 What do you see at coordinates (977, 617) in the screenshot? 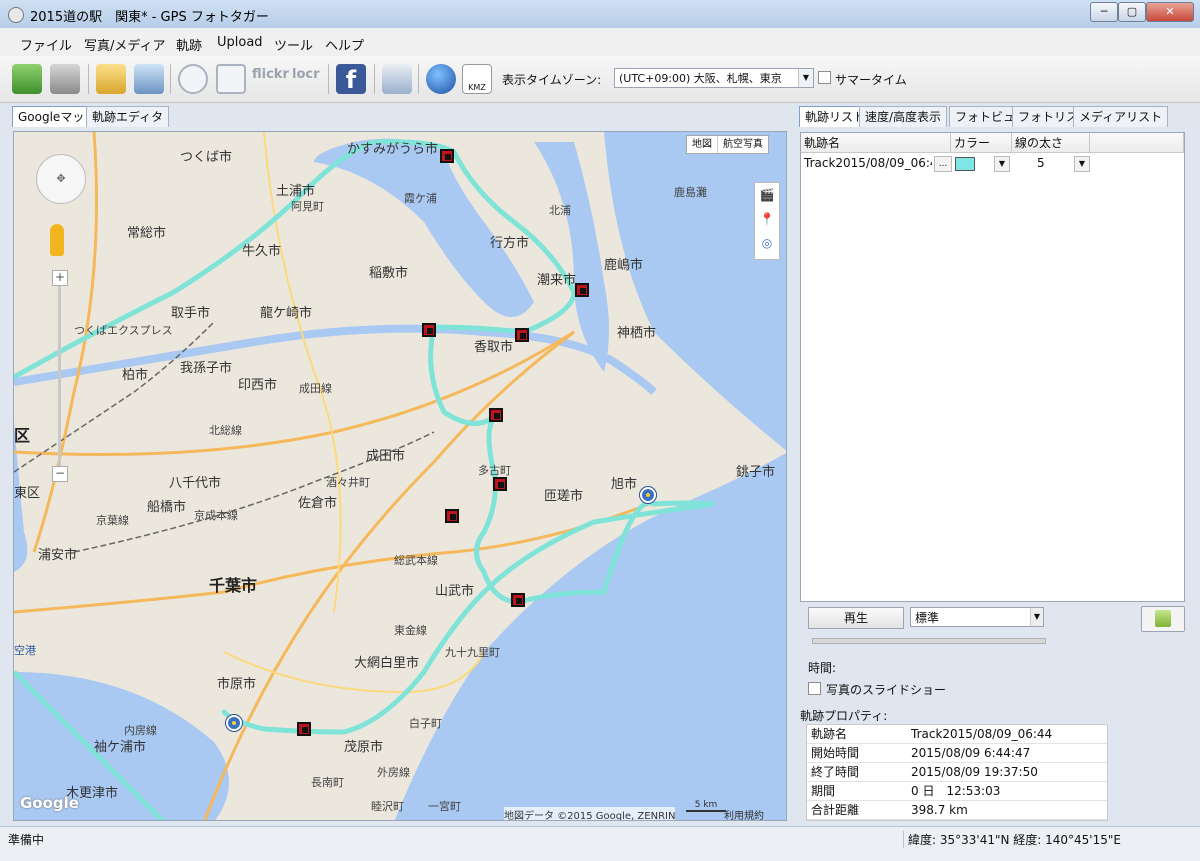
I see `playback-speed-select: 標準 ▼` at bounding box center [977, 617].